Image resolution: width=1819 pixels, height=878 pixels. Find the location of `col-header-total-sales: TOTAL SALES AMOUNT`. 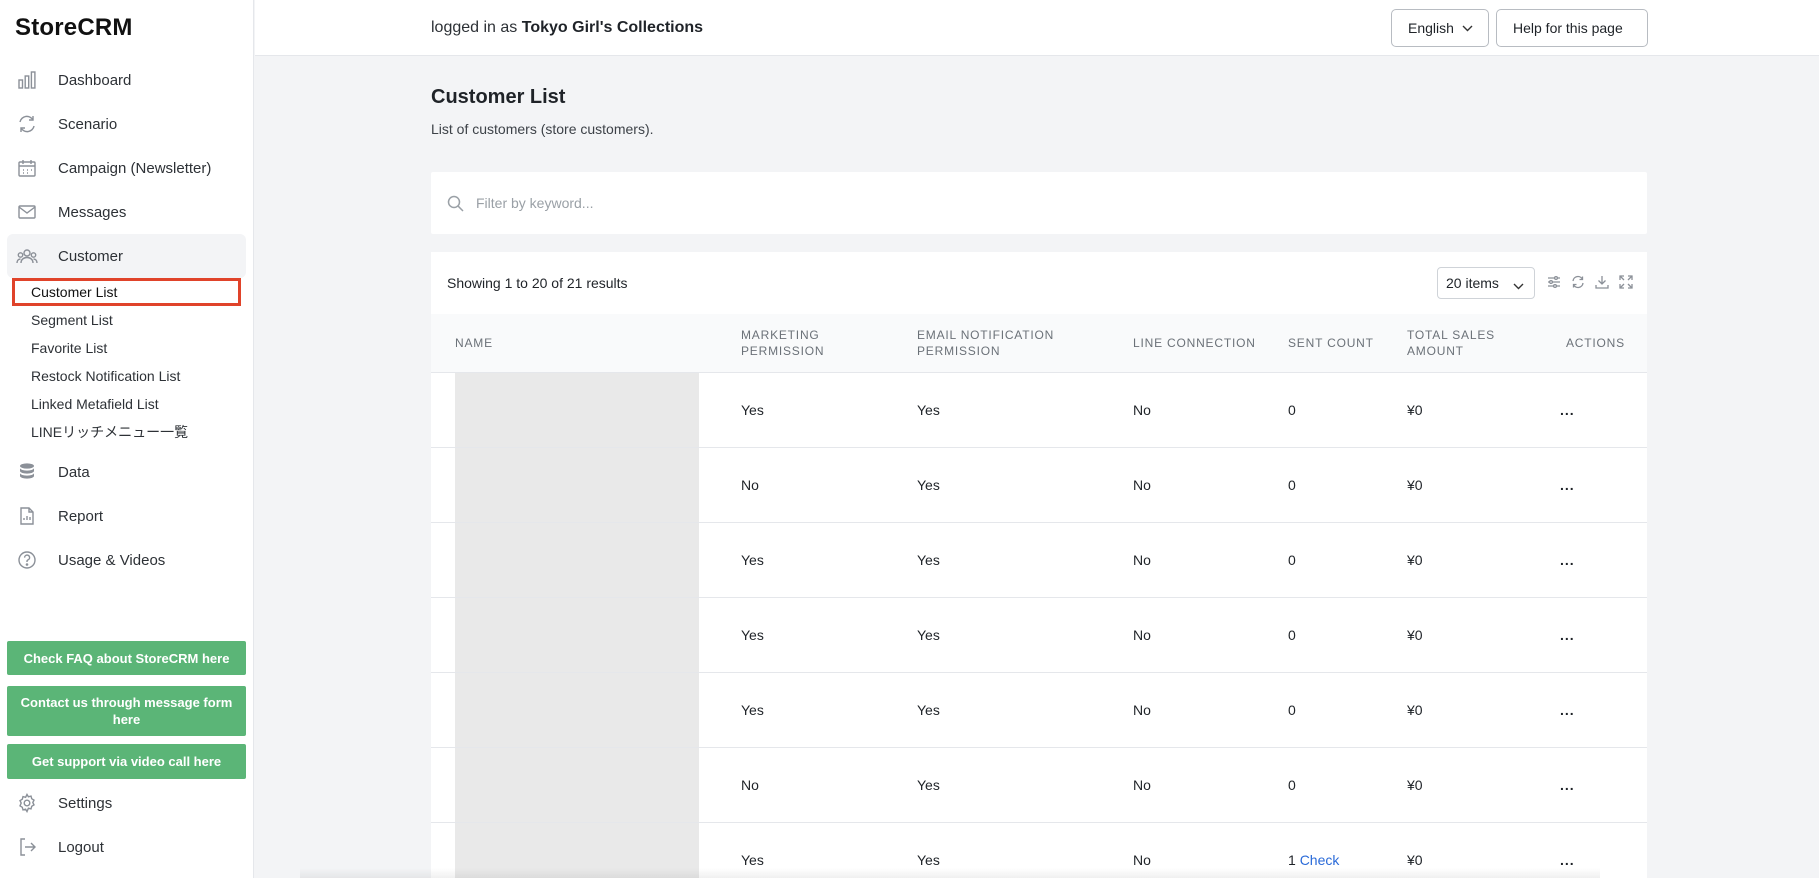

col-header-total-sales: TOTAL SALES AMOUNT is located at coordinates (1462, 343).